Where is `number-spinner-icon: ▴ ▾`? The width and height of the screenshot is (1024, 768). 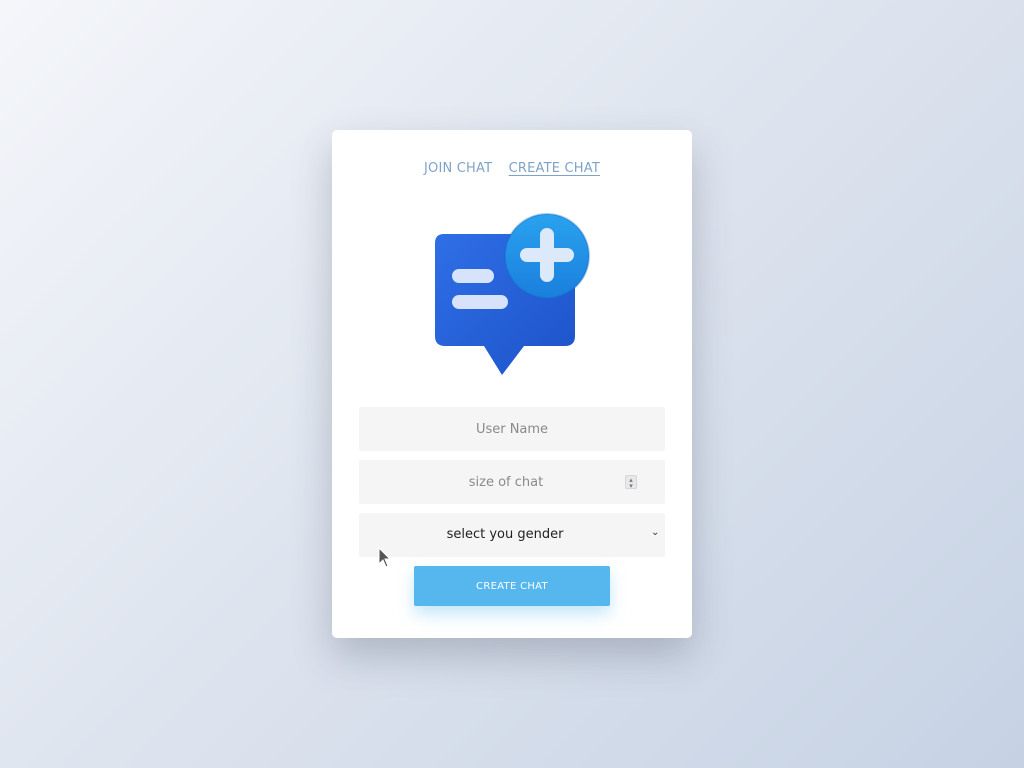
number-spinner-icon: ▴ ▾ is located at coordinates (631, 482).